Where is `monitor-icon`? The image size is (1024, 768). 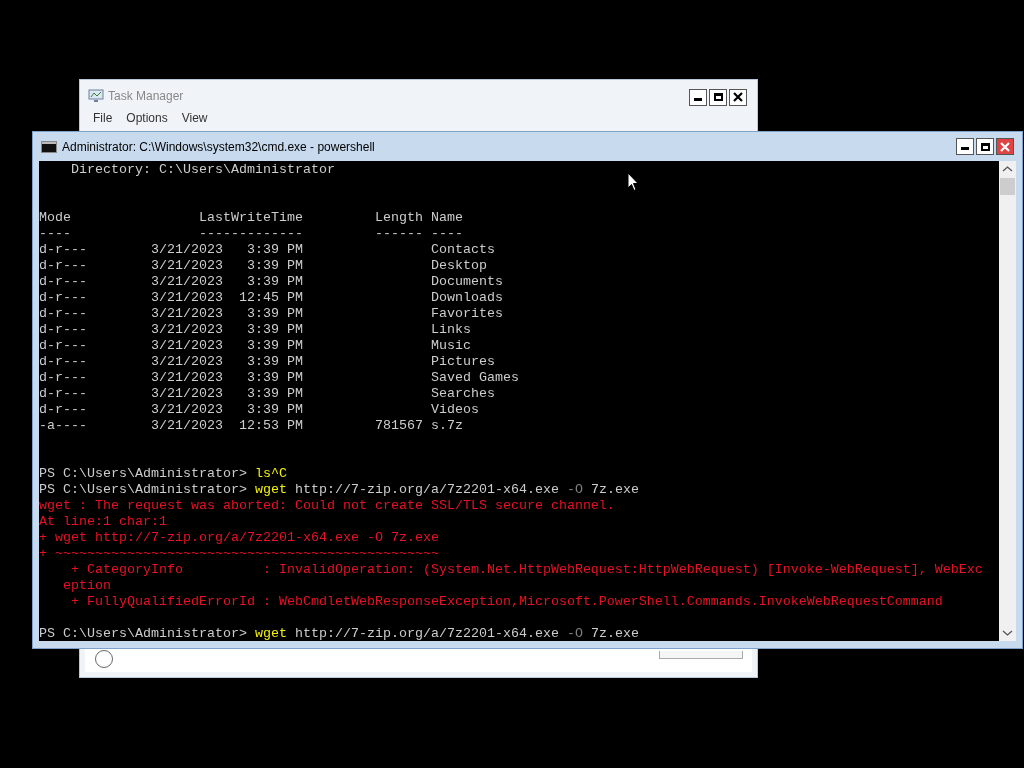 monitor-icon is located at coordinates (96, 96).